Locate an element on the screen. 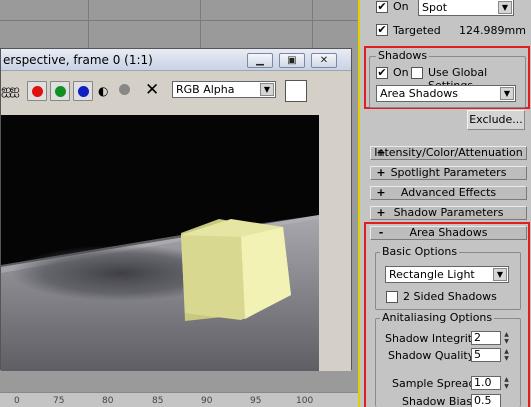 This screenshot has width=531, height=407. shadows-group-title: Shadows is located at coordinates (403, 55).